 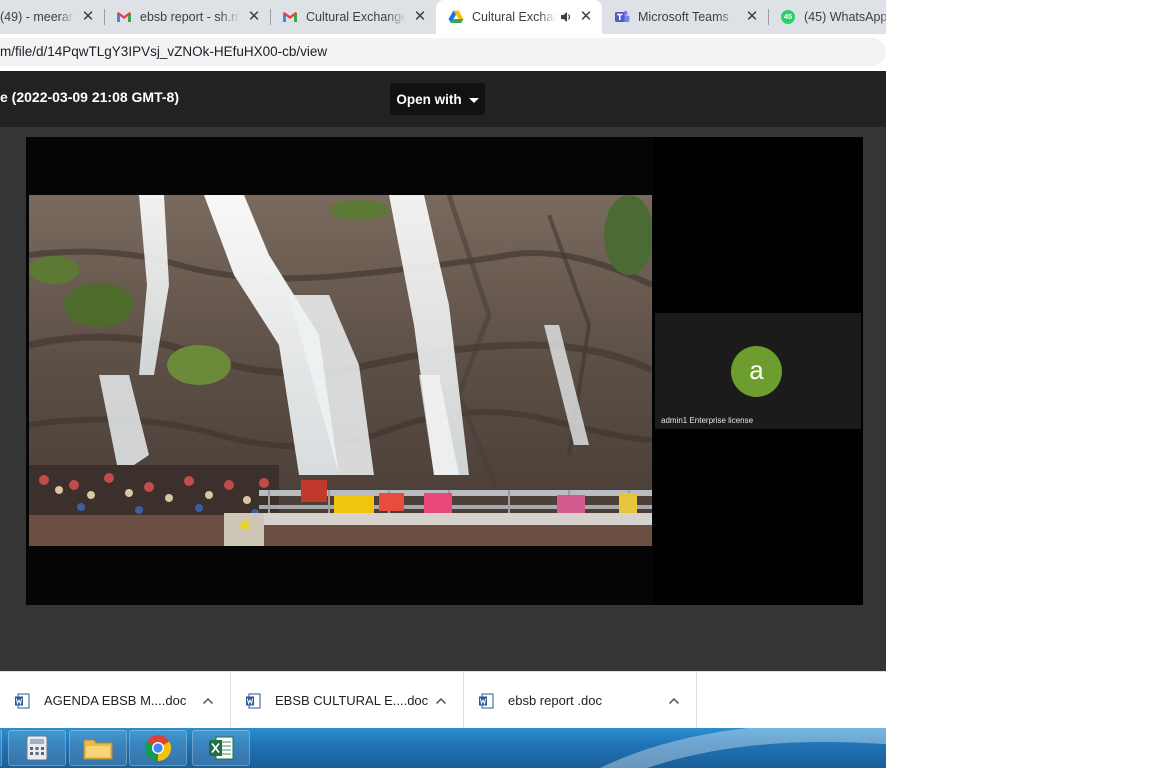 I want to click on caret-down-icon, so click(x=473, y=100).